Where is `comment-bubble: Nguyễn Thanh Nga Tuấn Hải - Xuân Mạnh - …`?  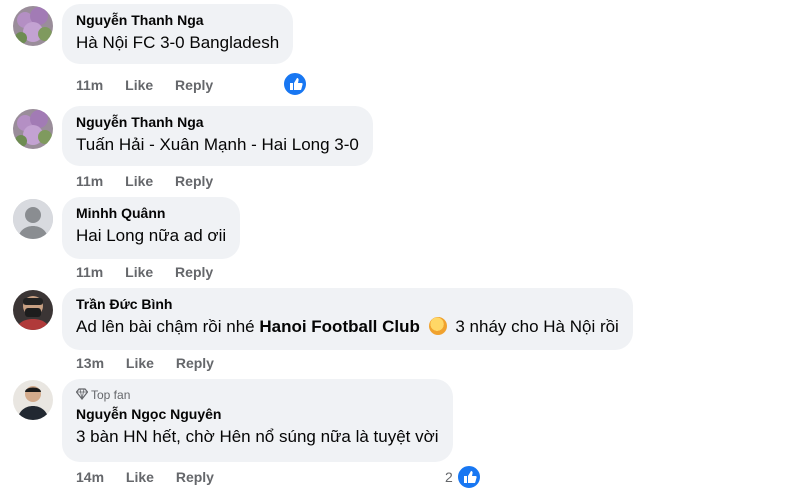
comment-bubble: Nguyễn Thanh Nga Tuấn Hải - Xuân Mạnh - … is located at coordinates (217, 136).